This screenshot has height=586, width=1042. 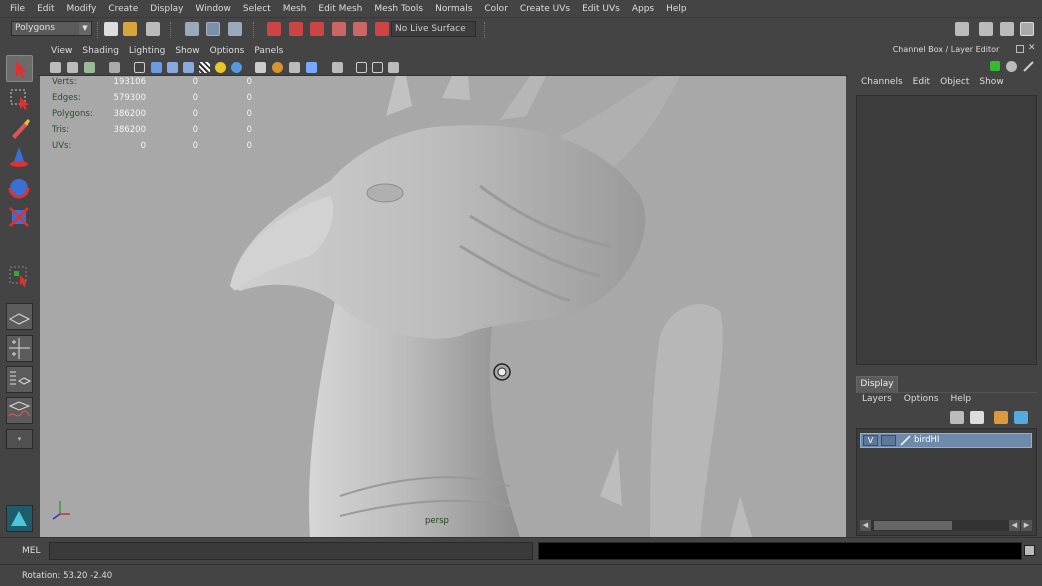 What do you see at coordinates (19, 157) in the screenshot?
I see `move-tool-button` at bounding box center [19, 157].